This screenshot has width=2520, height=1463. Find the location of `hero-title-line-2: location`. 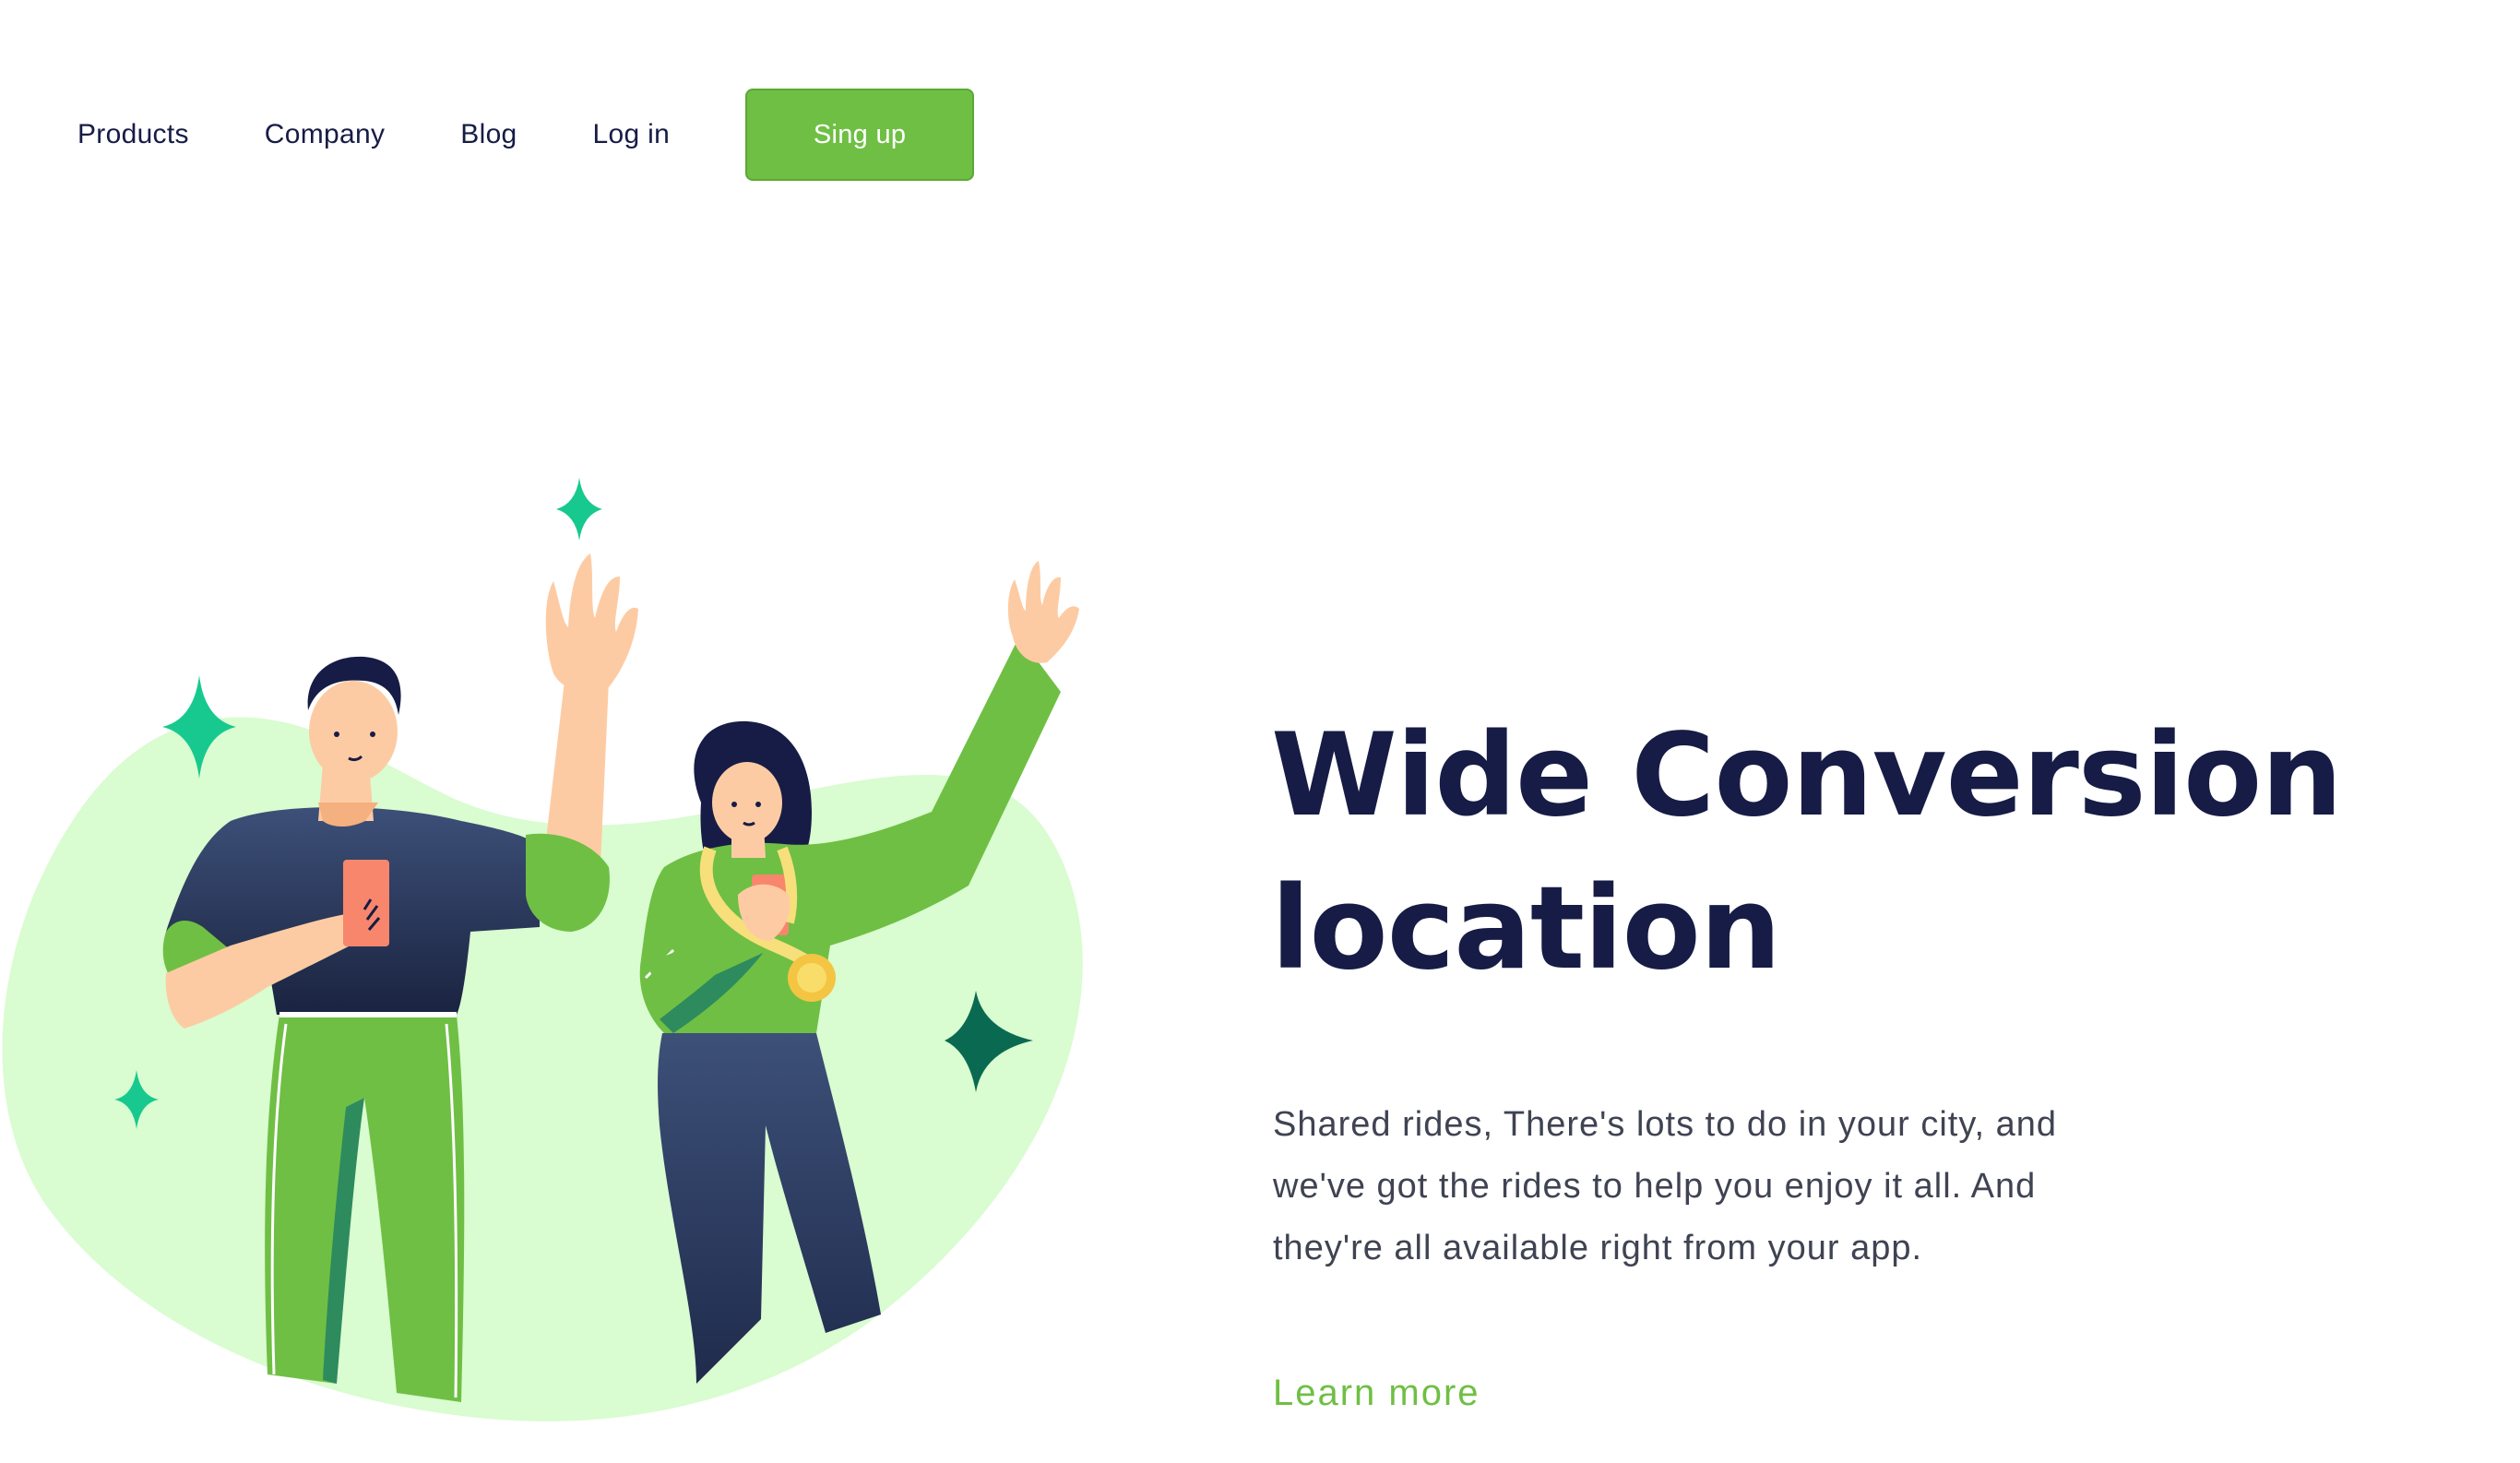

hero-title-line-2: location is located at coordinates (1526, 928).